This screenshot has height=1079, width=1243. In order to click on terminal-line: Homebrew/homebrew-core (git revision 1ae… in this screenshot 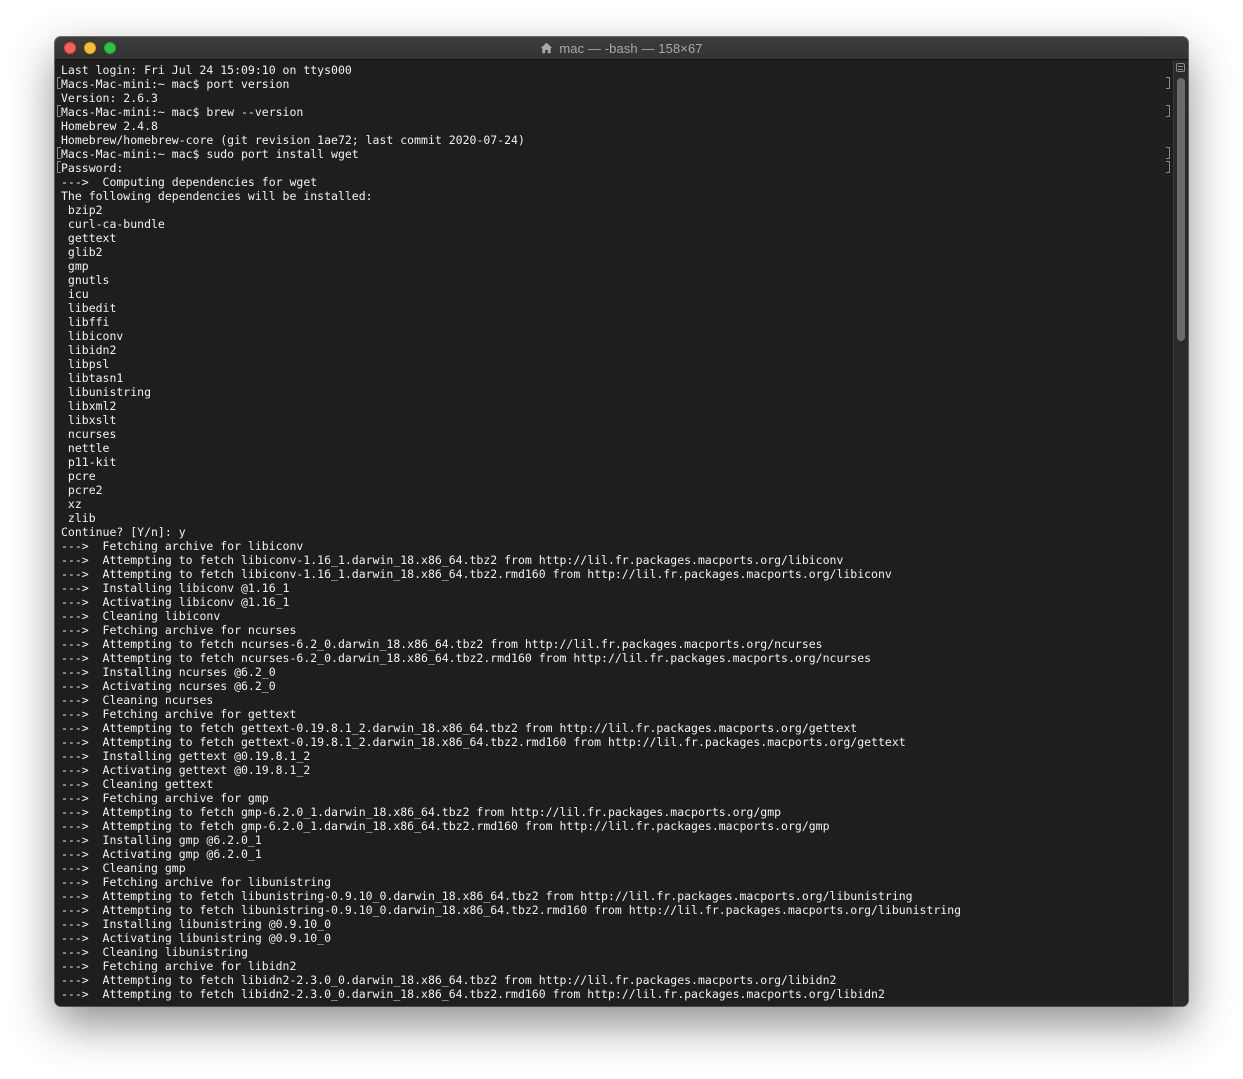, I will do `click(293, 140)`.